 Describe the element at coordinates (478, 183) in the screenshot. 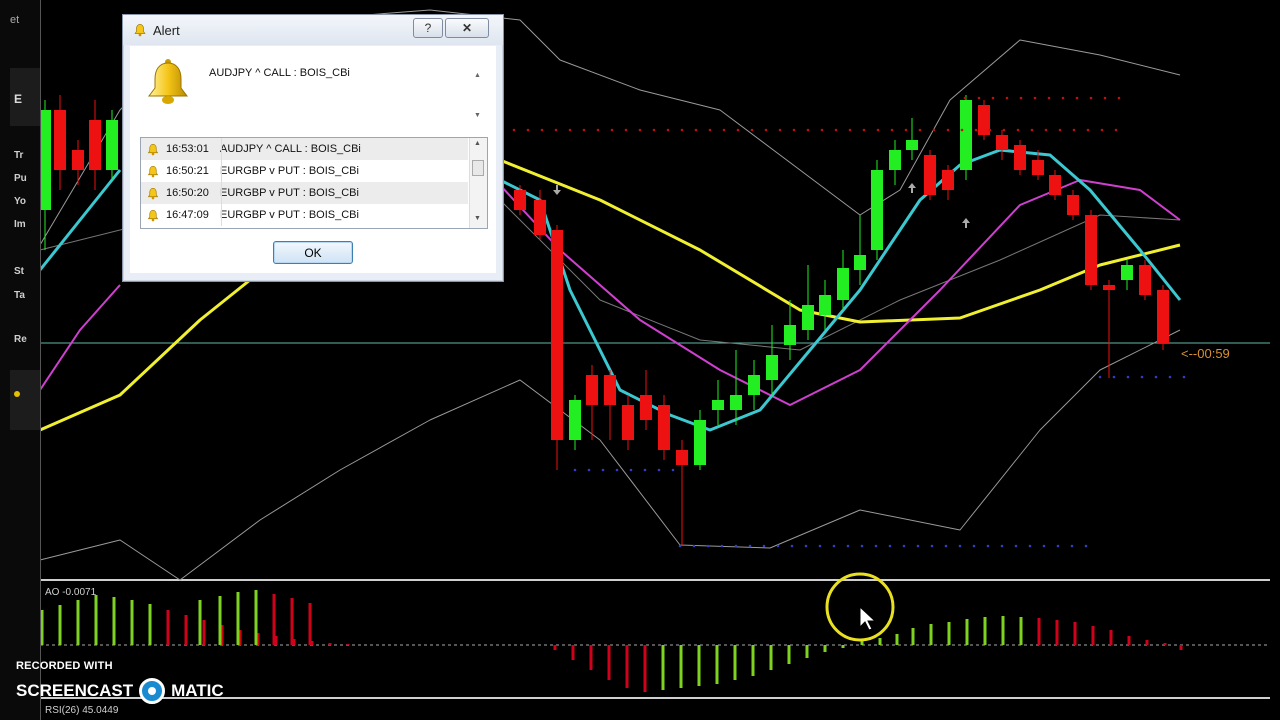

I see `list-scrollbar: ▲ ▼` at that location.